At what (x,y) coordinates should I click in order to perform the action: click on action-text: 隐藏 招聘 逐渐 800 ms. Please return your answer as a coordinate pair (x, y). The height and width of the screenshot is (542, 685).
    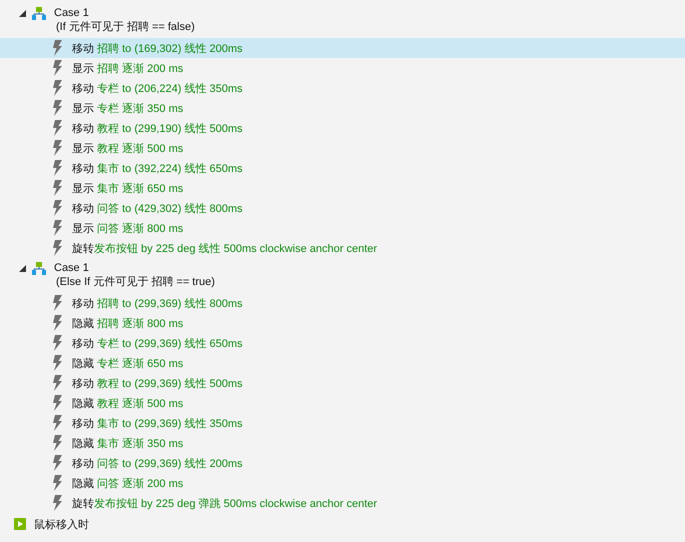
    Looking at the image, I should click on (128, 323).